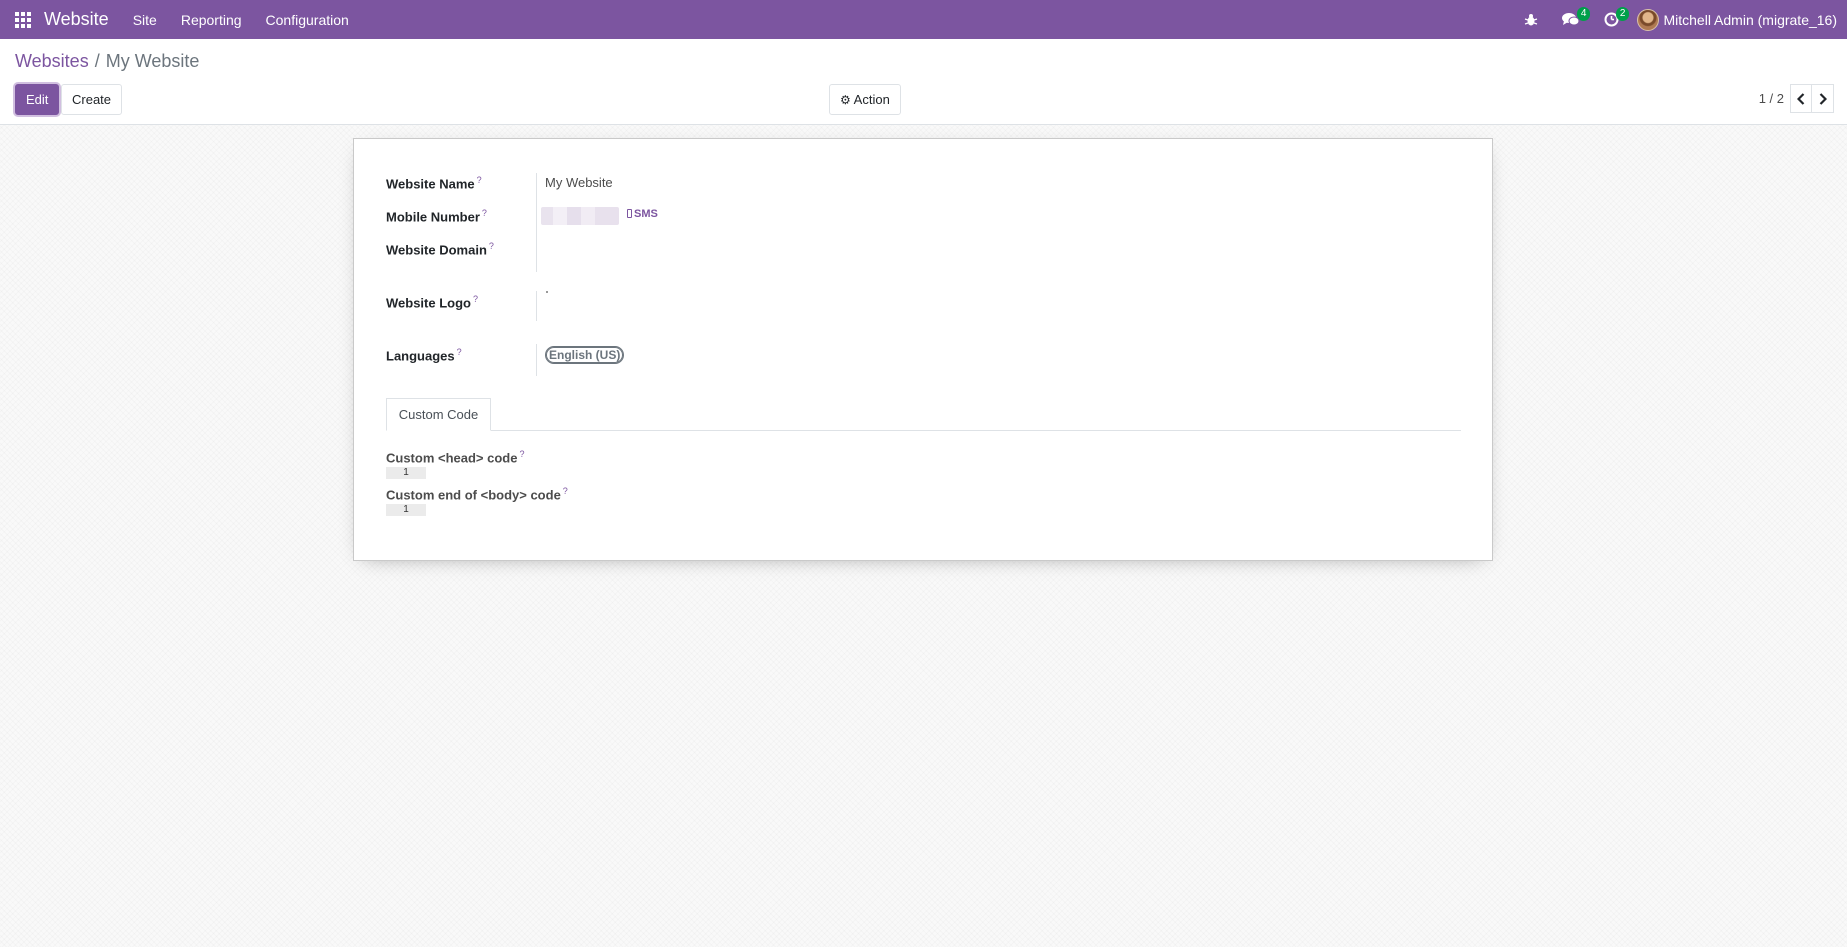  What do you see at coordinates (1771, 98) in the screenshot?
I see `pager-value: 1 / 2` at bounding box center [1771, 98].